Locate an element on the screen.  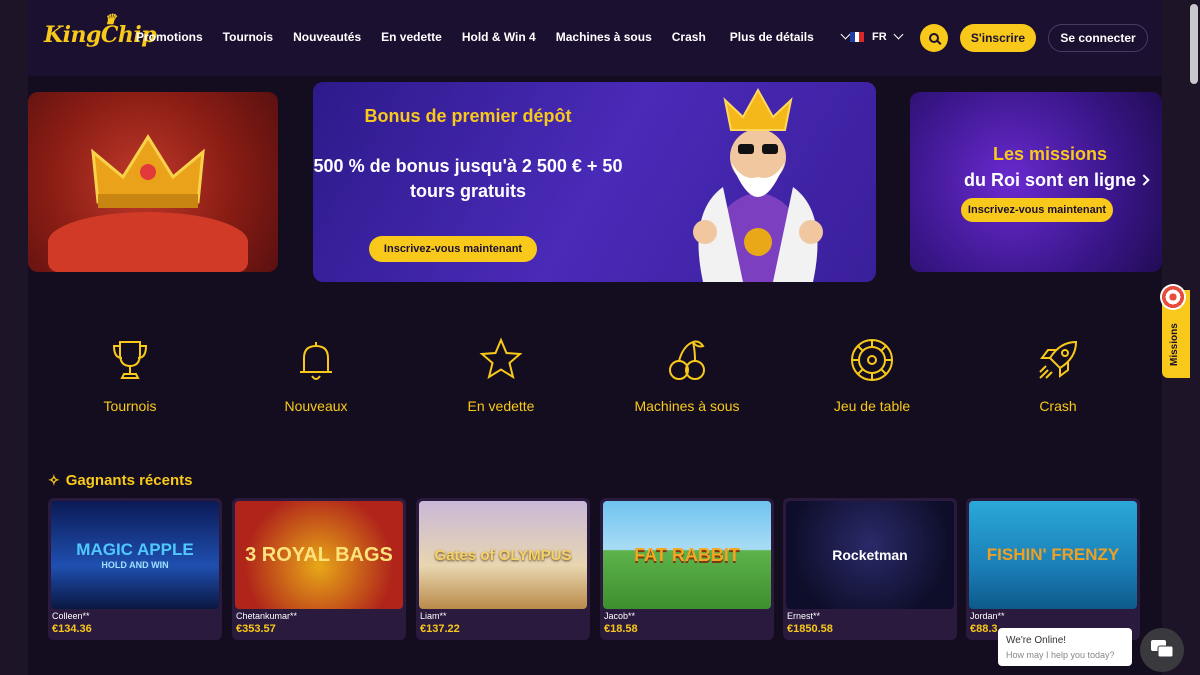
nav-hold-win: Hold & Win 4 is located at coordinates (499, 37).